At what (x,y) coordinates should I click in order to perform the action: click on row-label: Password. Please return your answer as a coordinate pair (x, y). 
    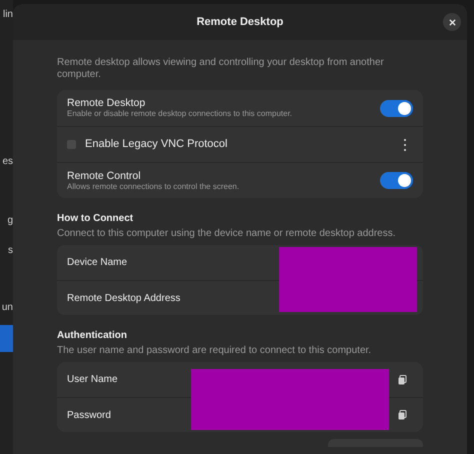
    Looking at the image, I should click on (89, 415).